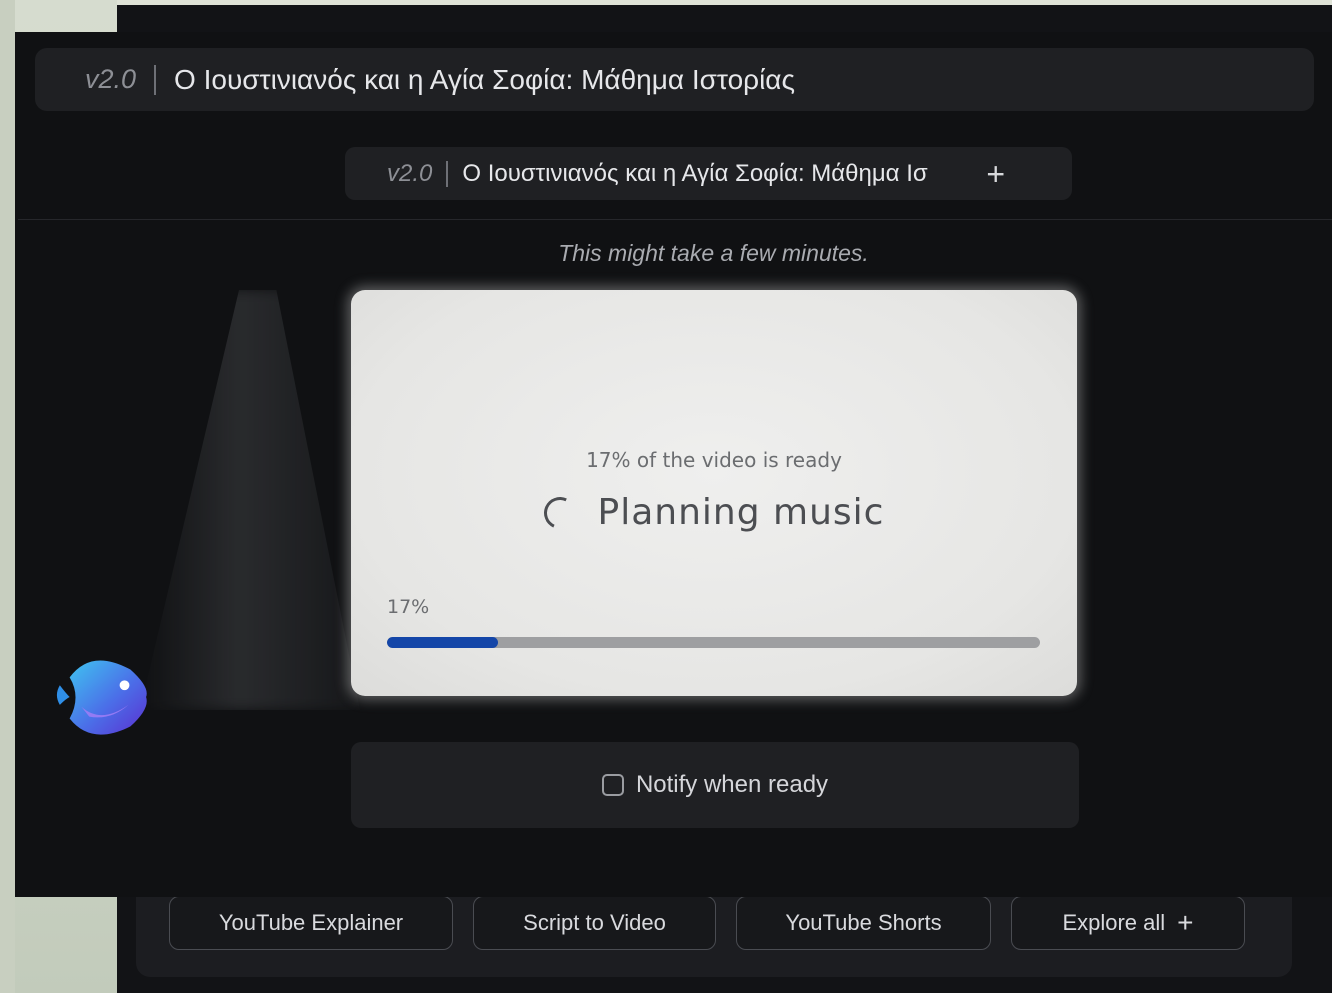 This screenshot has width=1332, height=993. I want to click on version-label: v2.0, so click(111, 79).